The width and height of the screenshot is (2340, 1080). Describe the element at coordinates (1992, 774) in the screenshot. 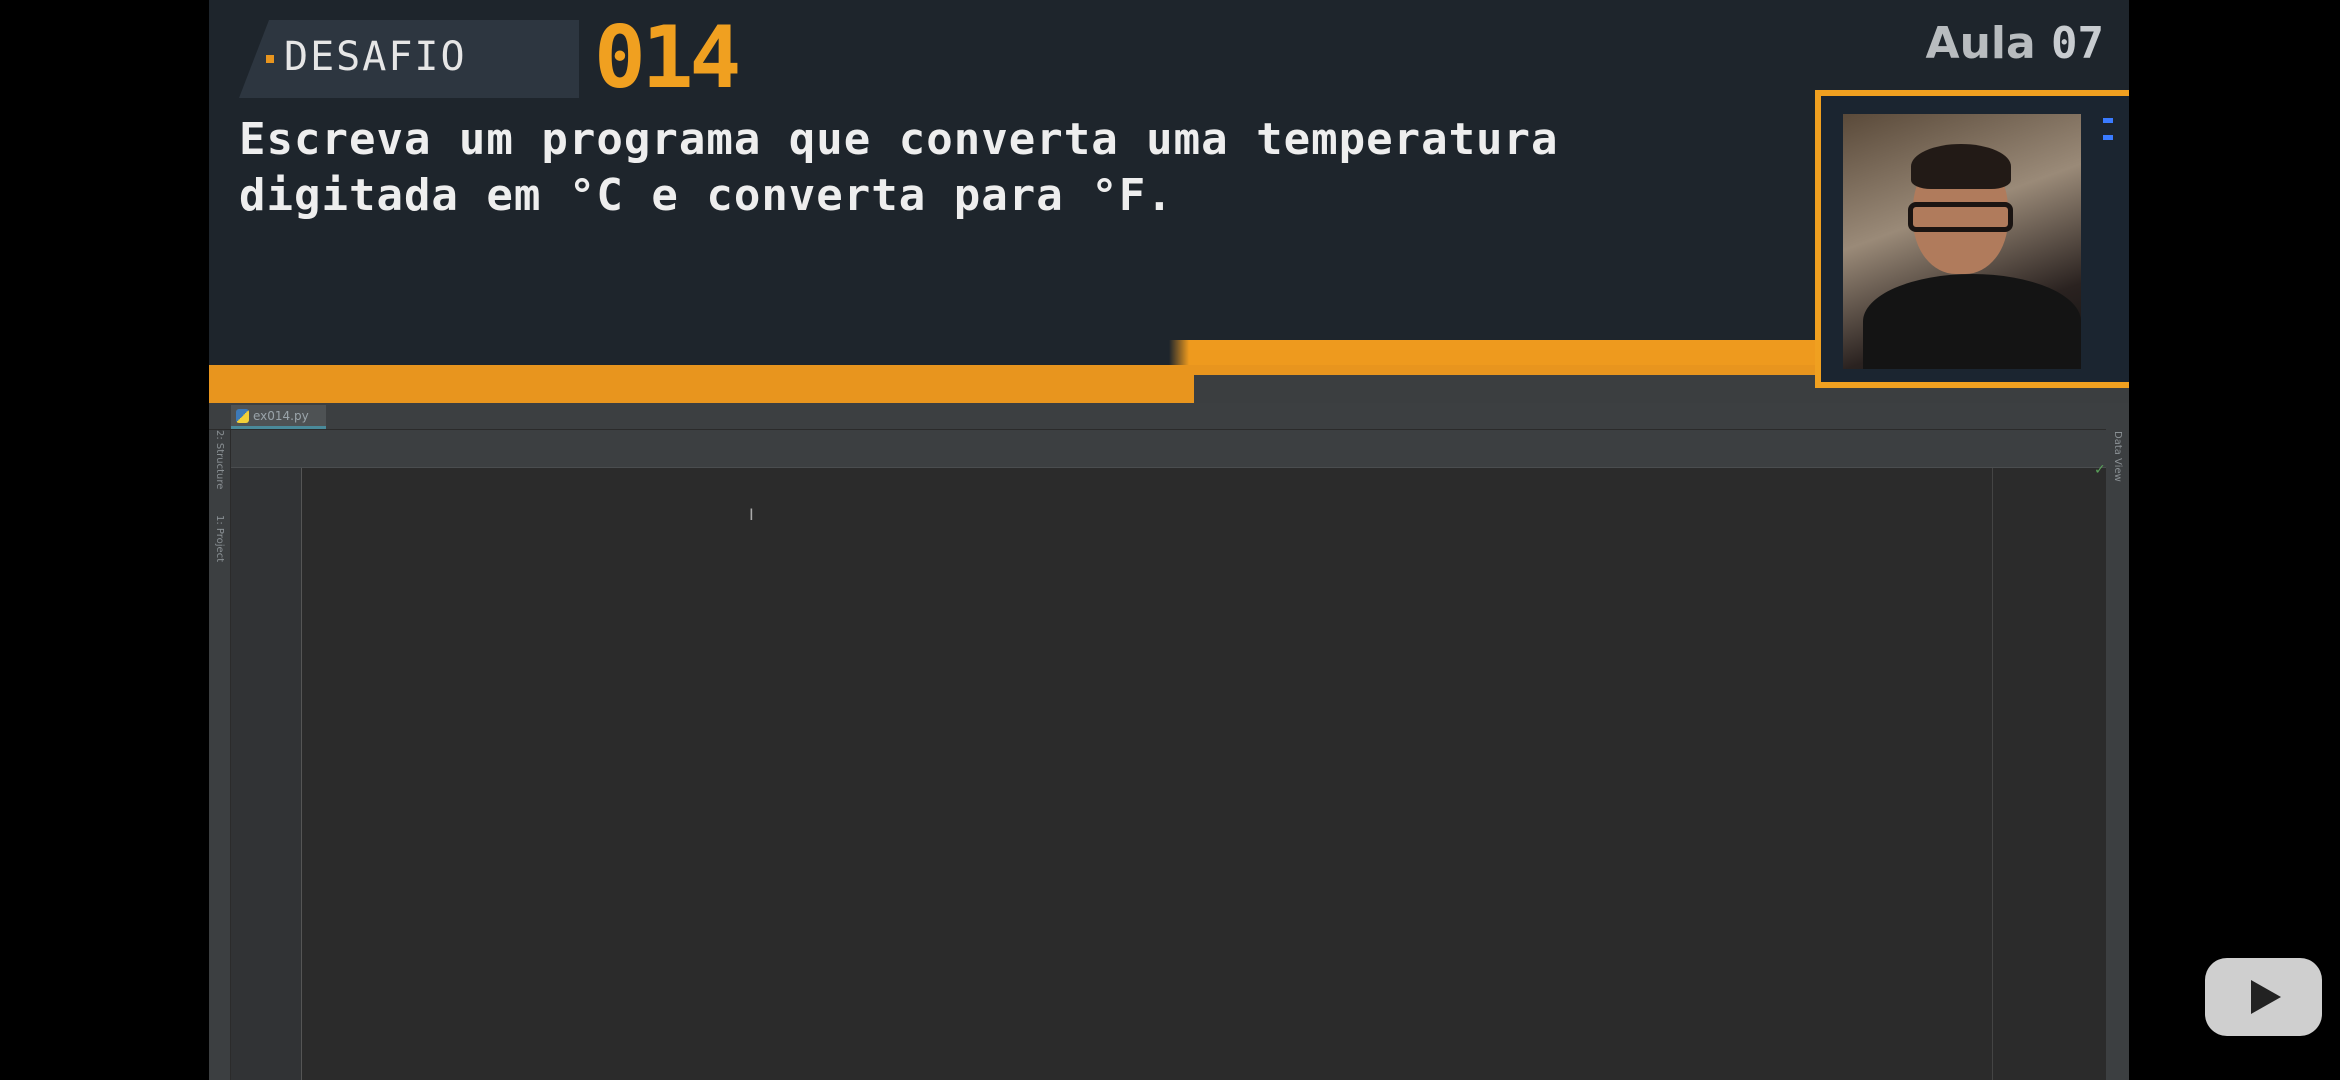

I see `right-margin-guide` at that location.